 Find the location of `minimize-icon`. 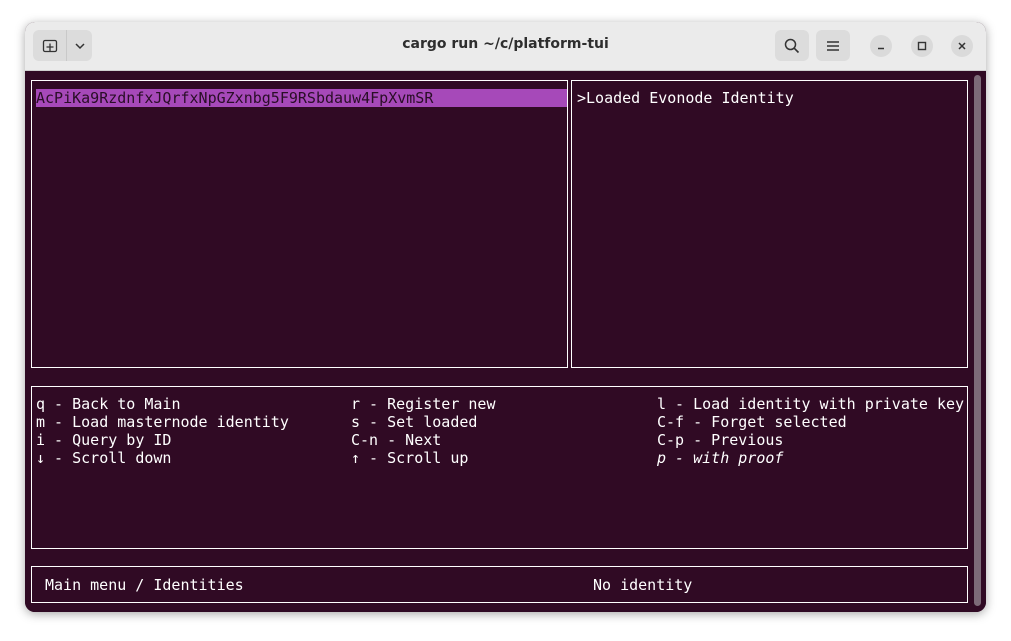

minimize-icon is located at coordinates (881, 48).